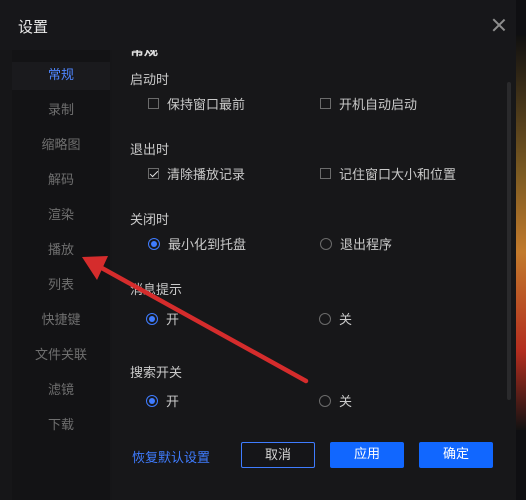  Describe the element at coordinates (156, 290) in the screenshot. I see `section-title-message: 消息提示` at that location.